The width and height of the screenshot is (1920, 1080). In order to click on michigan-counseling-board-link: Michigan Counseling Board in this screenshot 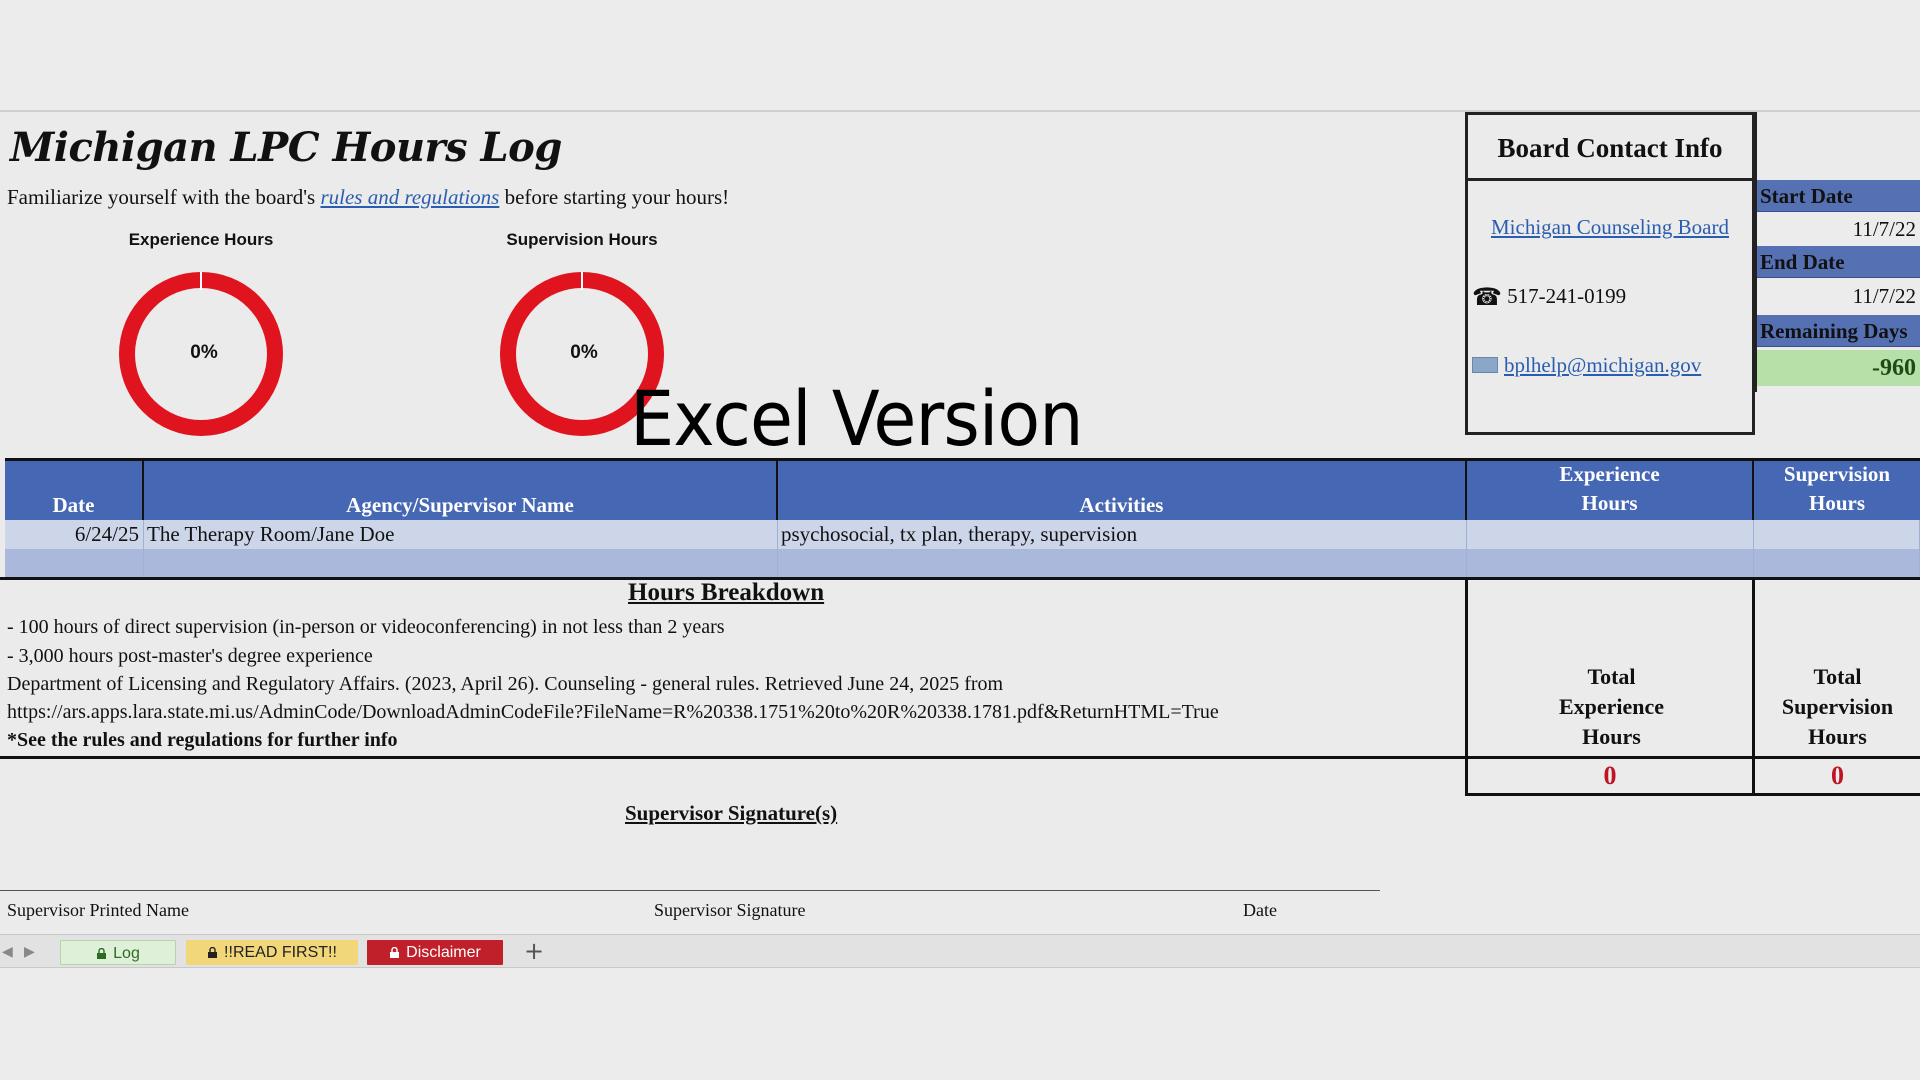, I will do `click(1610, 227)`.